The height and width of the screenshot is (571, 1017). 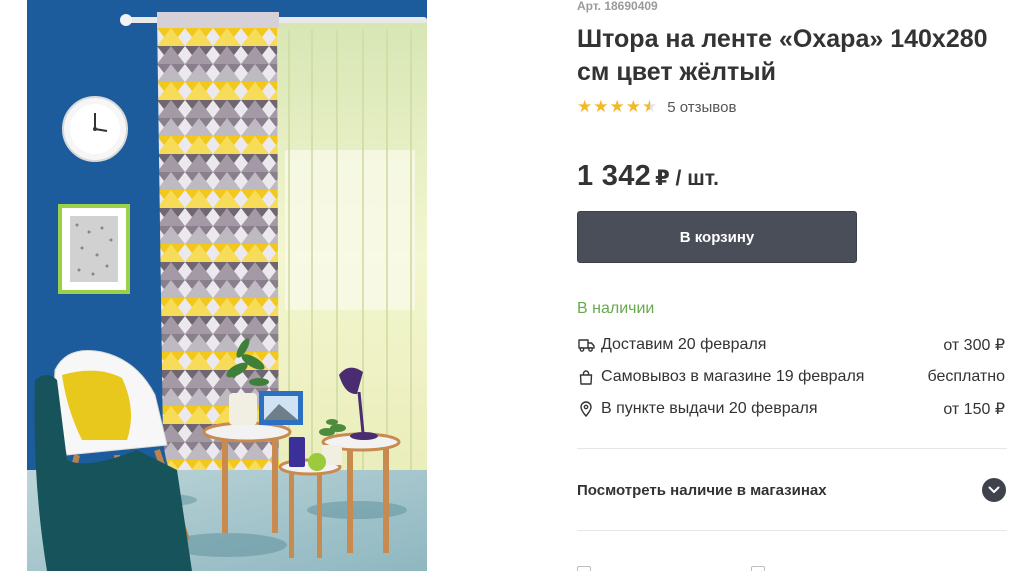 I want to click on rating-stars: ★ ★ ★ ★ ★, so click(x=617, y=107).